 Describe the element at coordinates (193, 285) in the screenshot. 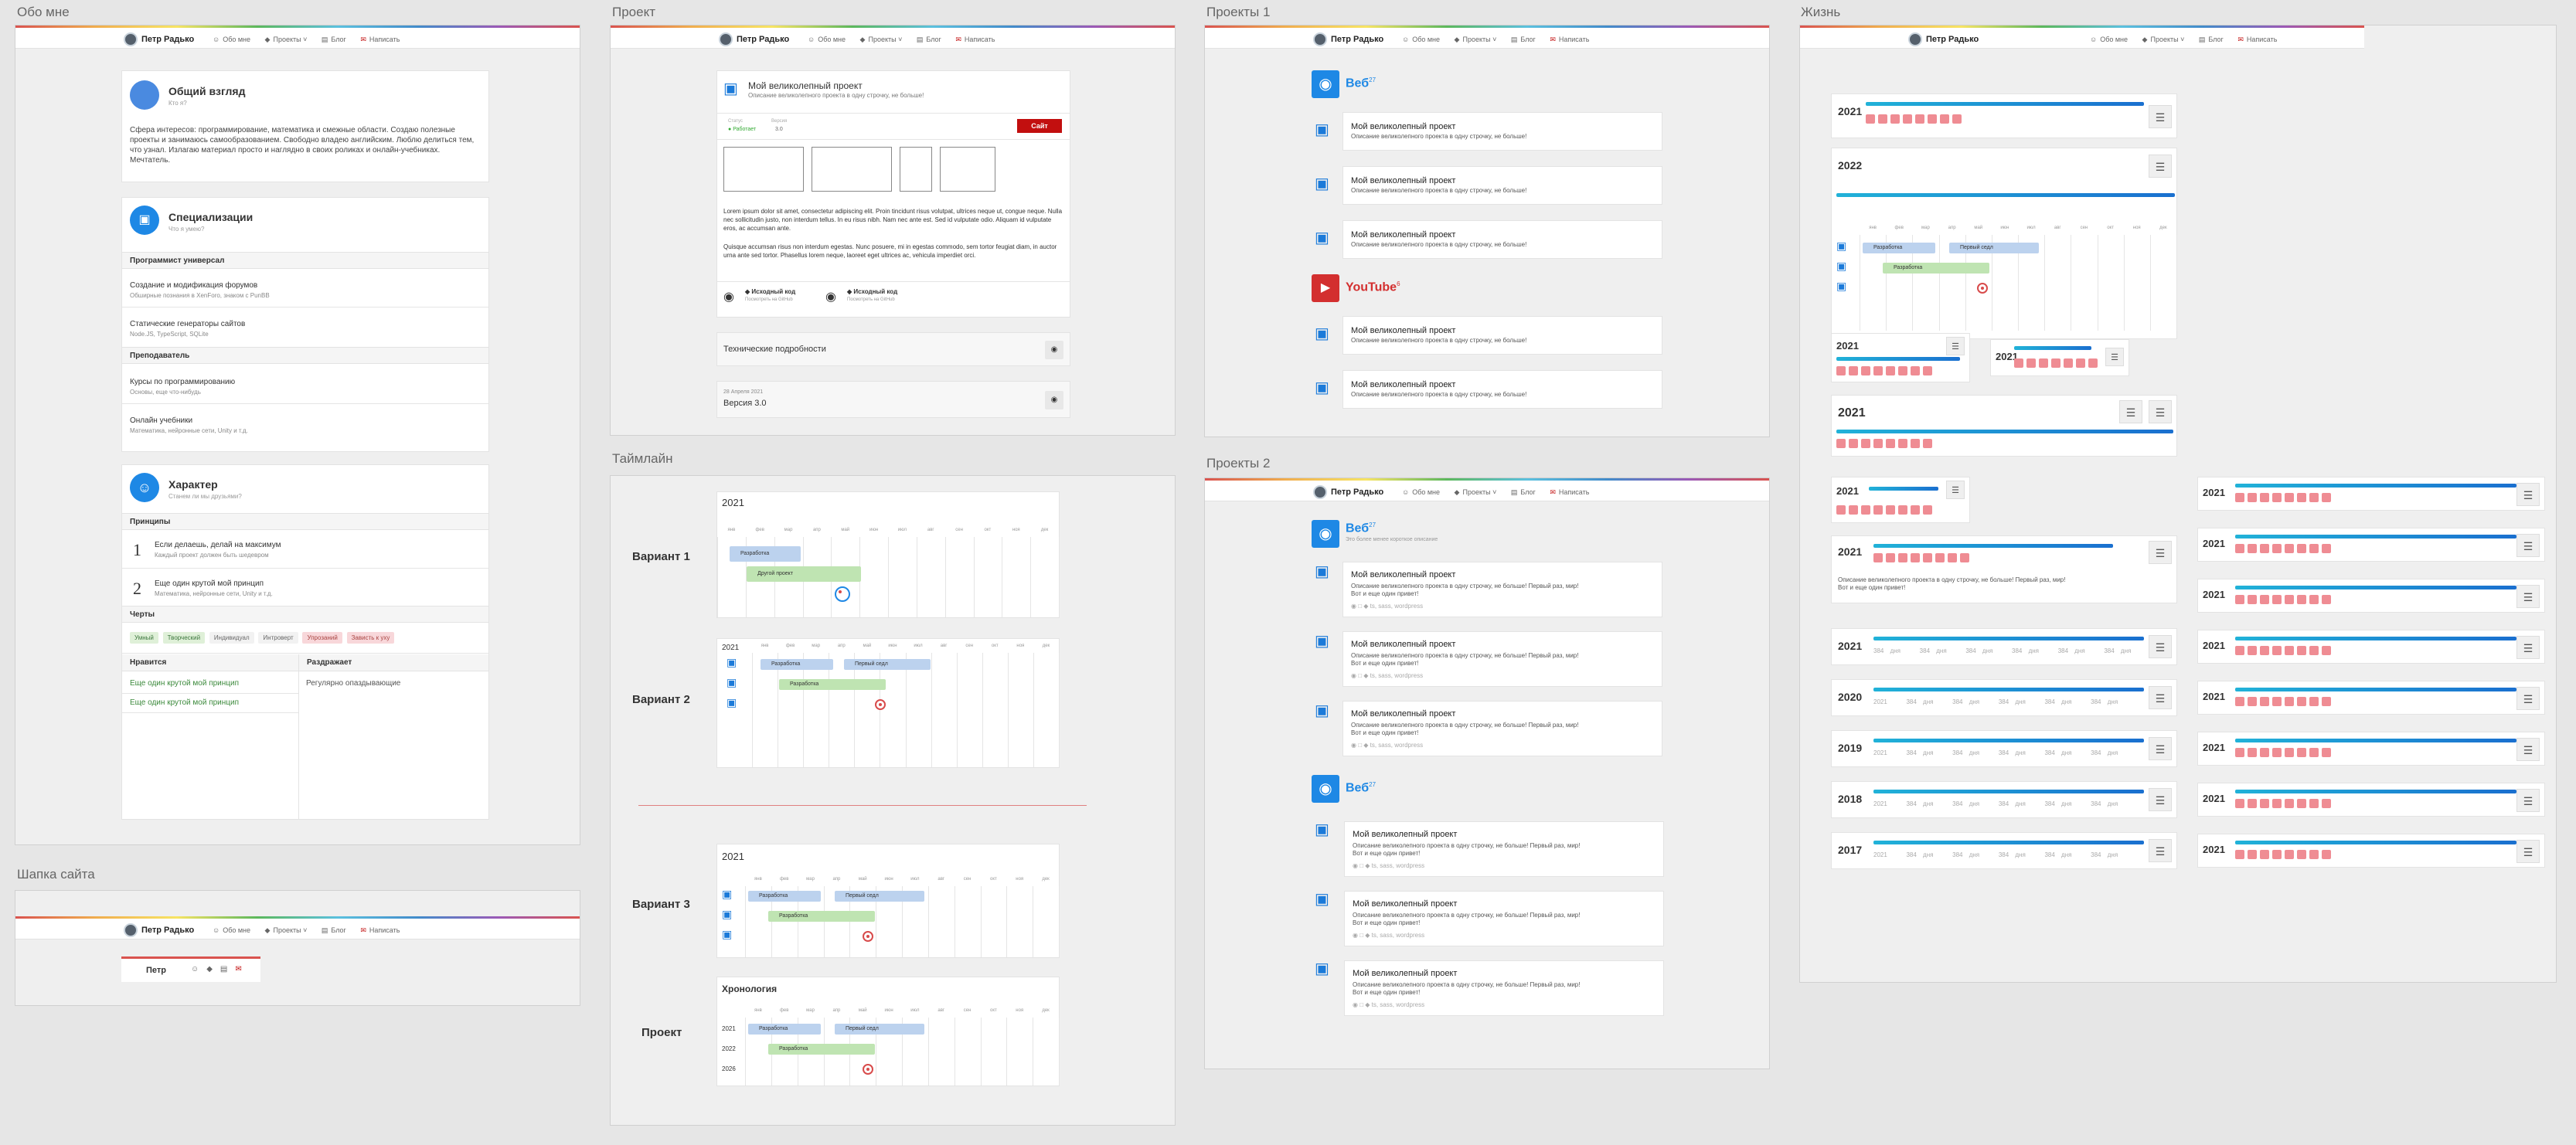

I see `spec-item-title: Создание и модификация форумов` at that location.